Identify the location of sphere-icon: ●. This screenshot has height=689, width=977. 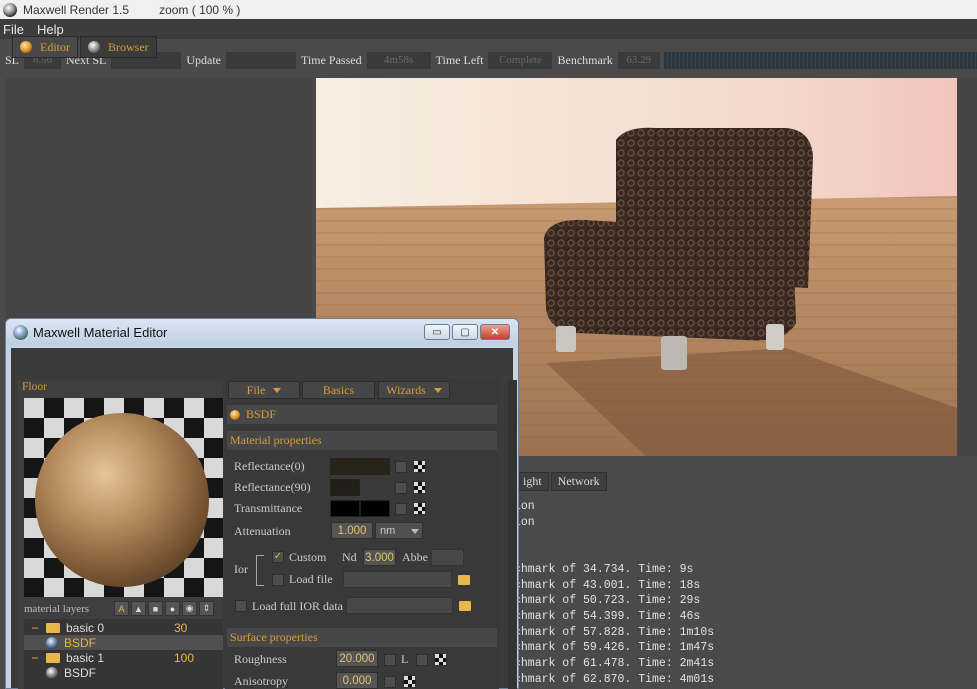
(172, 608).